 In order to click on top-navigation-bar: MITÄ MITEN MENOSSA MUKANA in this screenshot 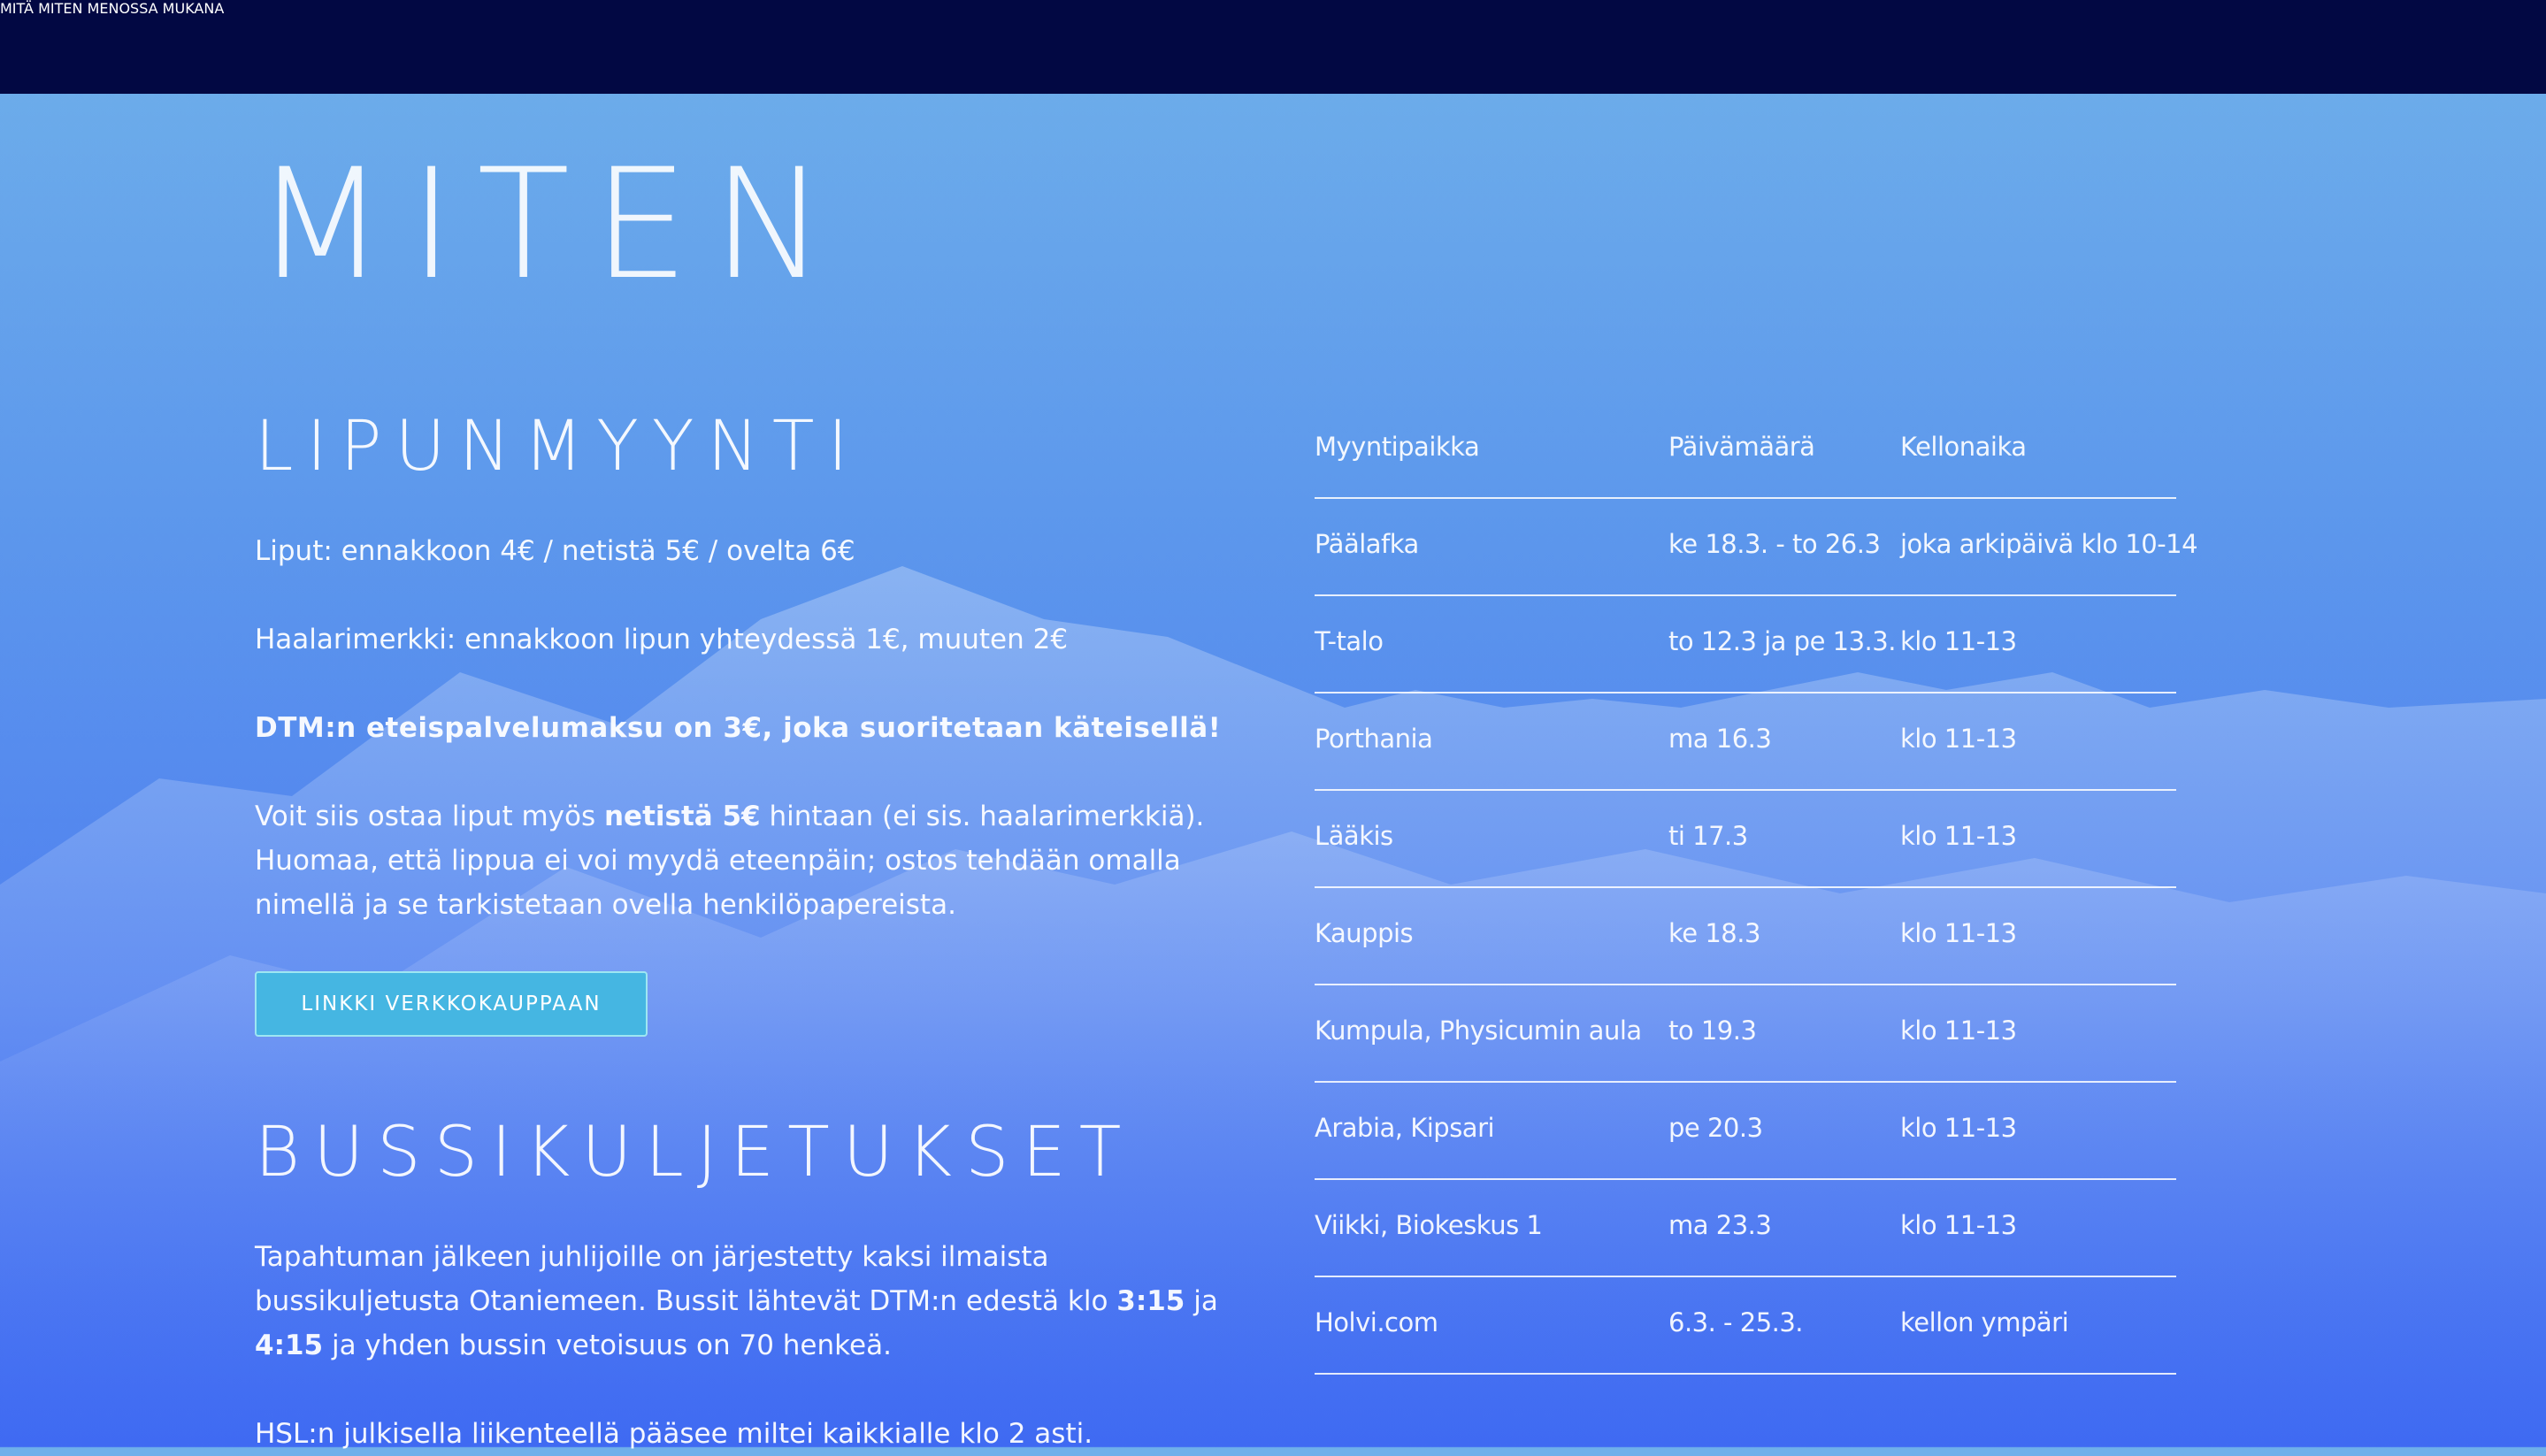, I will do `click(1273, 47)`.